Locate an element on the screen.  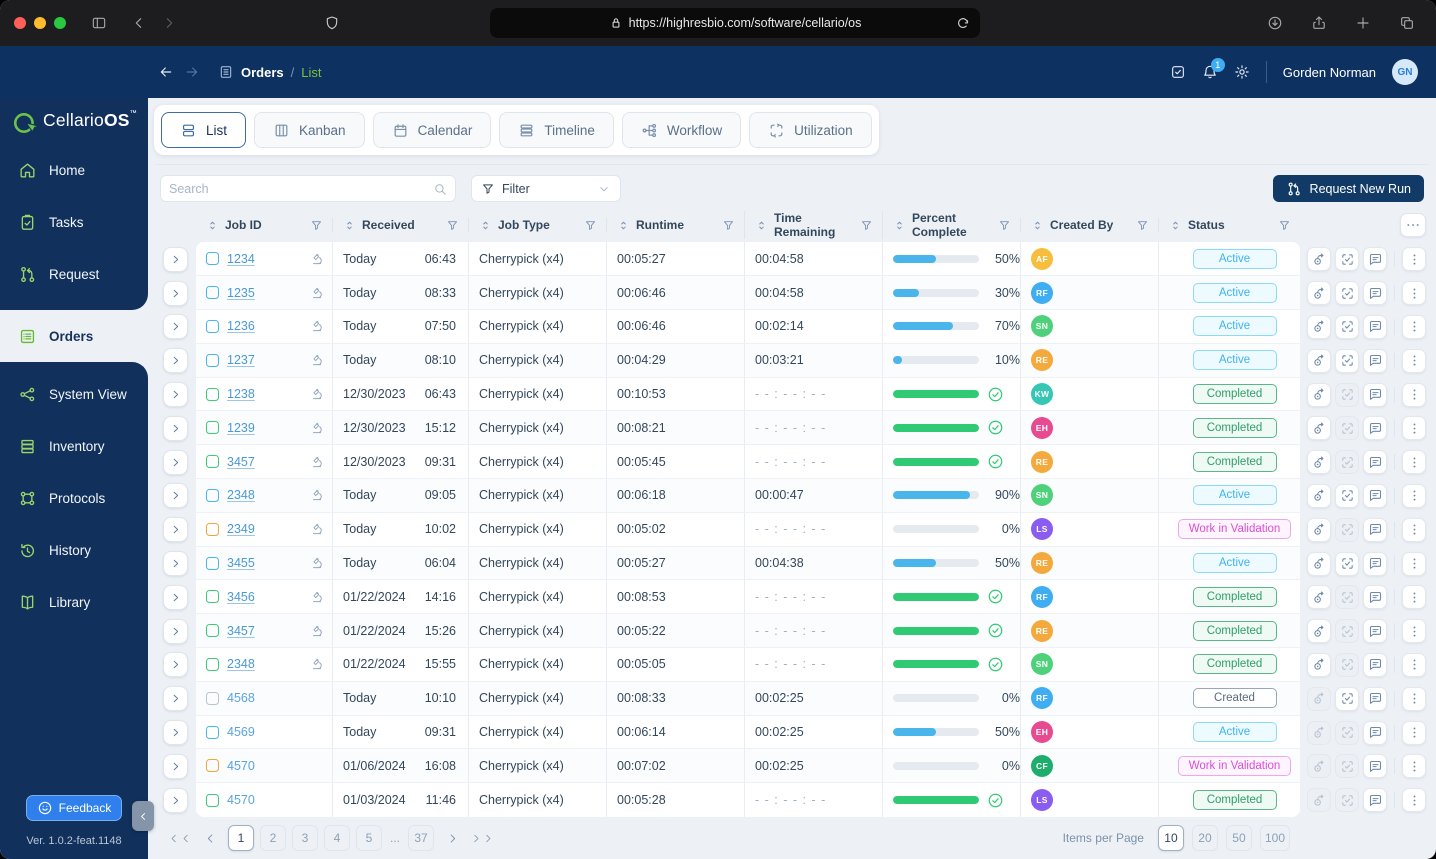
page-button-5: 5 is located at coordinates (369, 838).